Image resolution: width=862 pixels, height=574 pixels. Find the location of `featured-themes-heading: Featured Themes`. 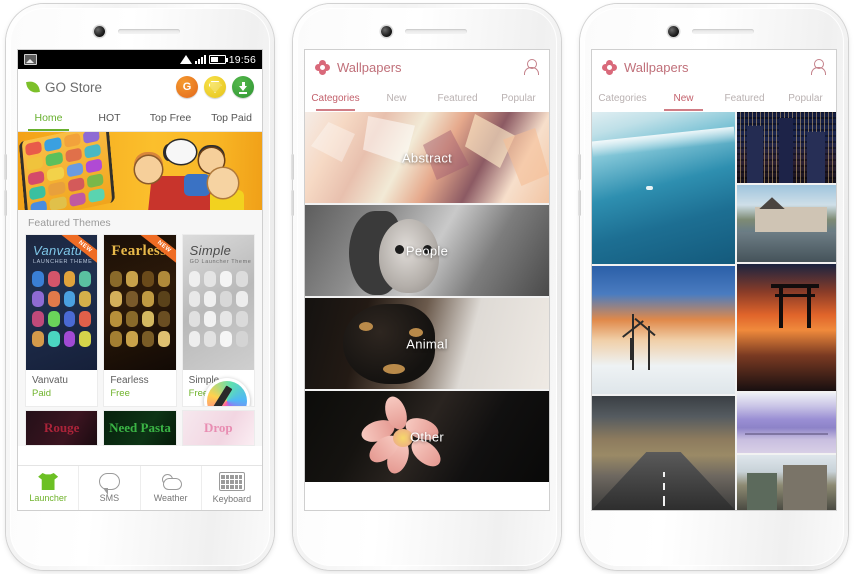

featured-themes-heading: Featured Themes is located at coordinates (140, 222).